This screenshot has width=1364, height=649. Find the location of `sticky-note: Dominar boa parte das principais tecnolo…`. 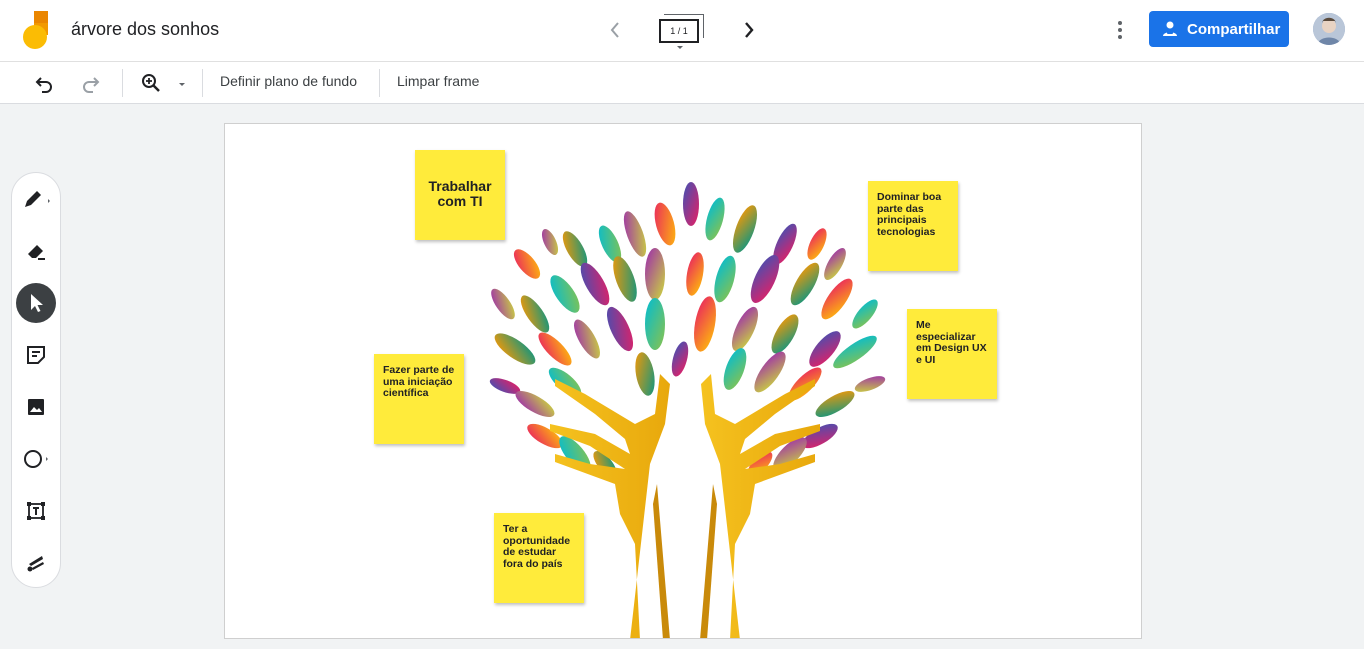

sticky-note: Dominar boa parte das principais tecnolo… is located at coordinates (913, 226).